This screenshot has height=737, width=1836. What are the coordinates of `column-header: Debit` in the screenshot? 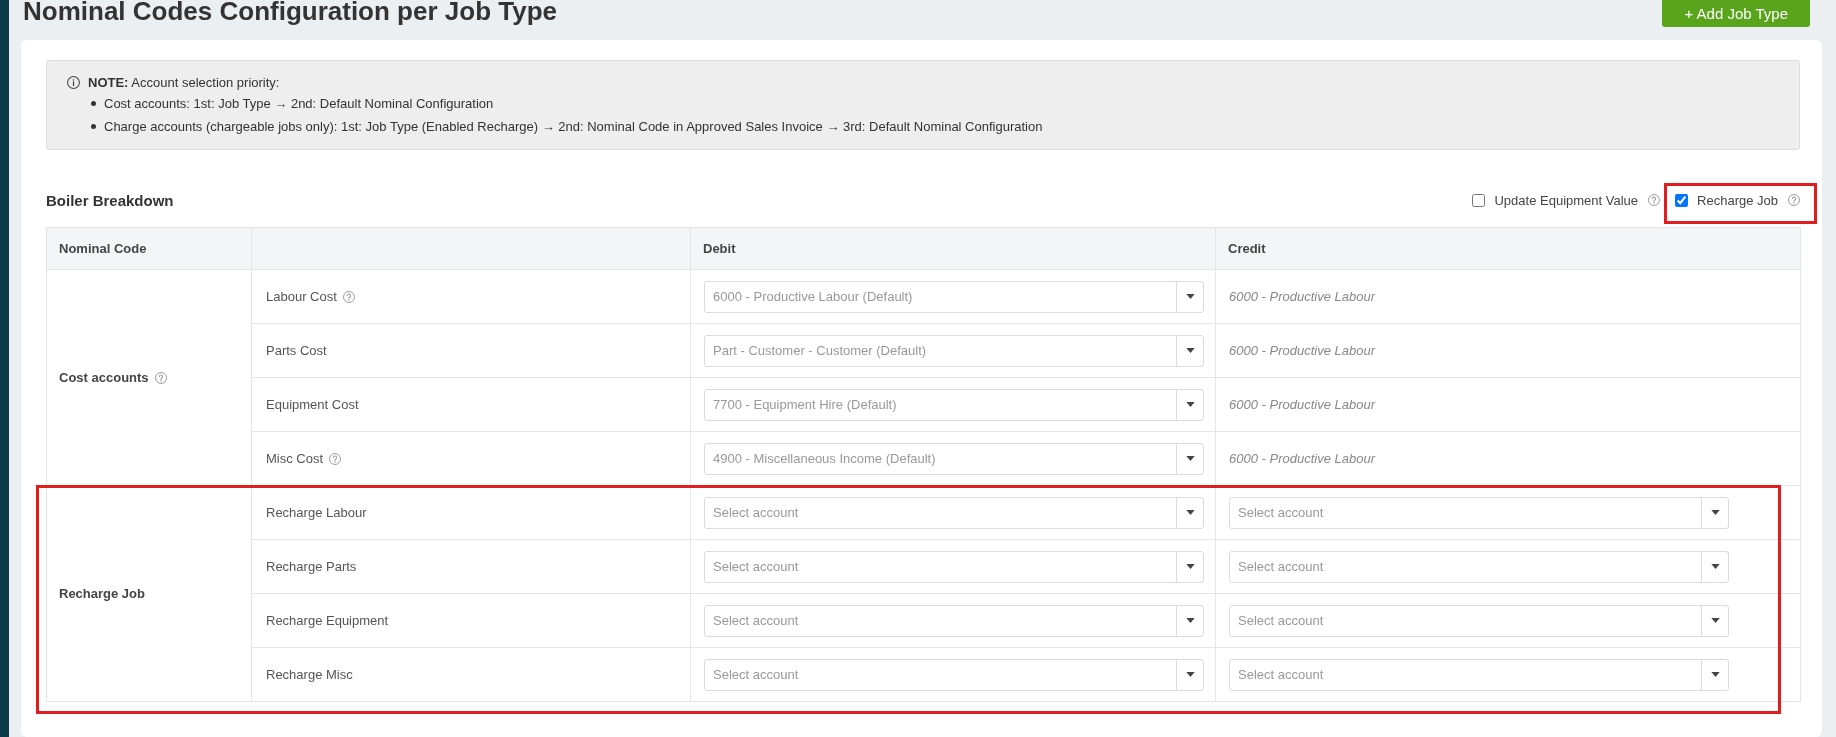 It's located at (953, 248).